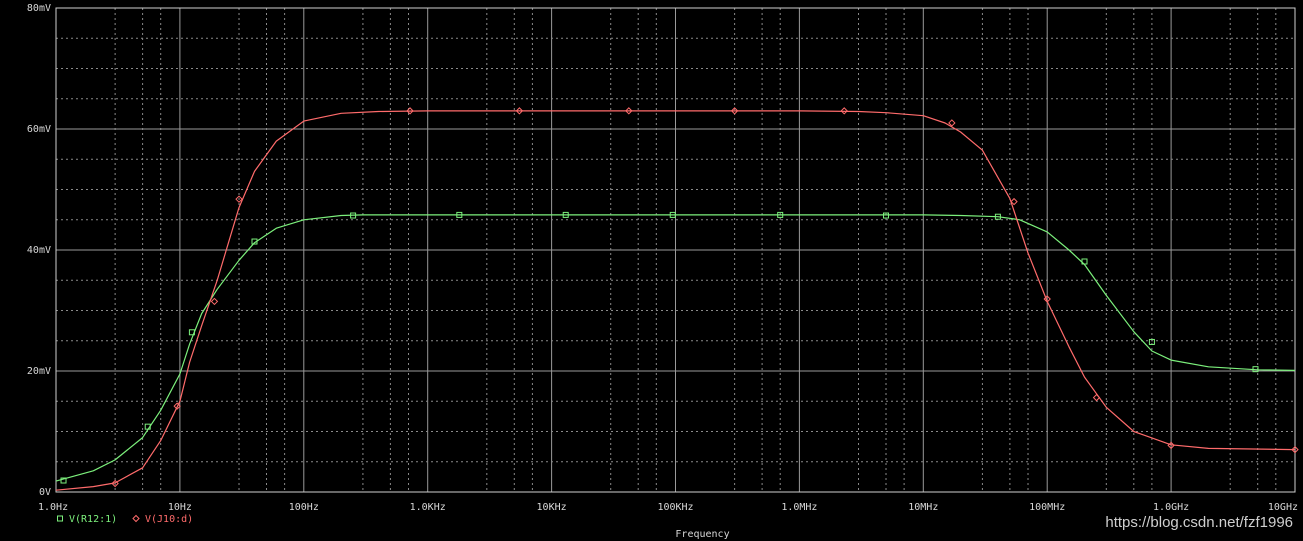 This screenshot has width=1303, height=541. I want to click on x-tick-label: 1.0GHz, so click(1171, 507).